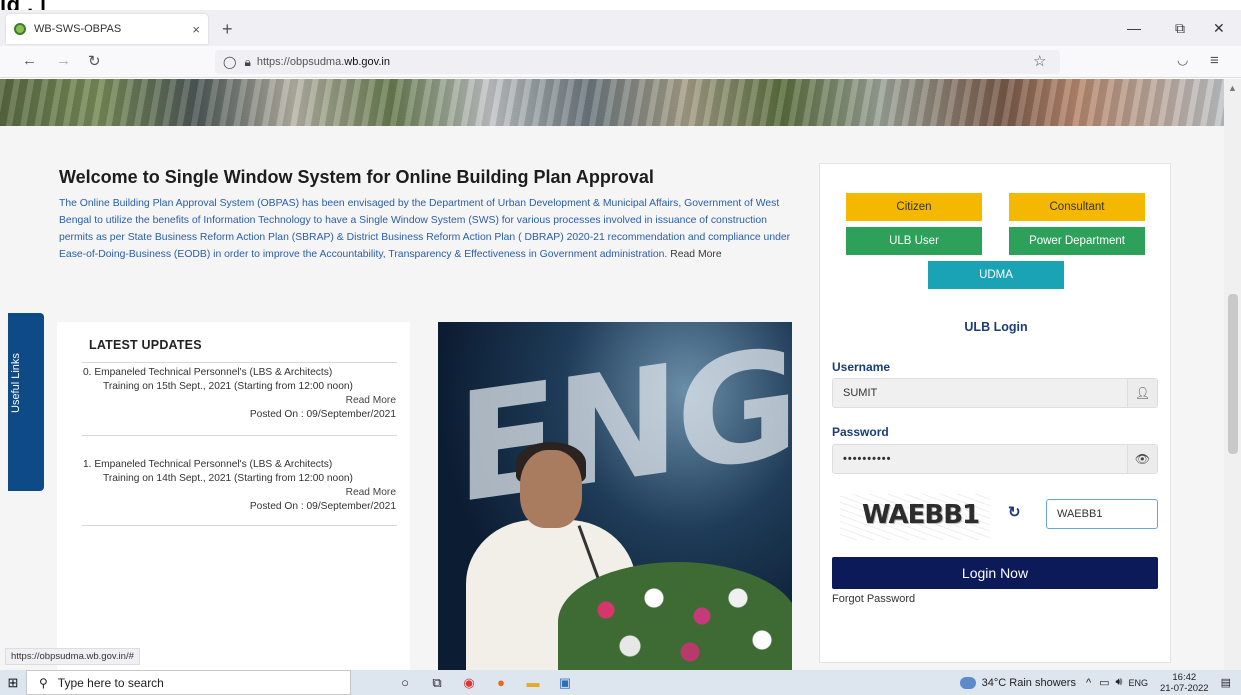 The width and height of the screenshot is (1241, 695). I want to click on password-field: 👁︎, so click(995, 459).